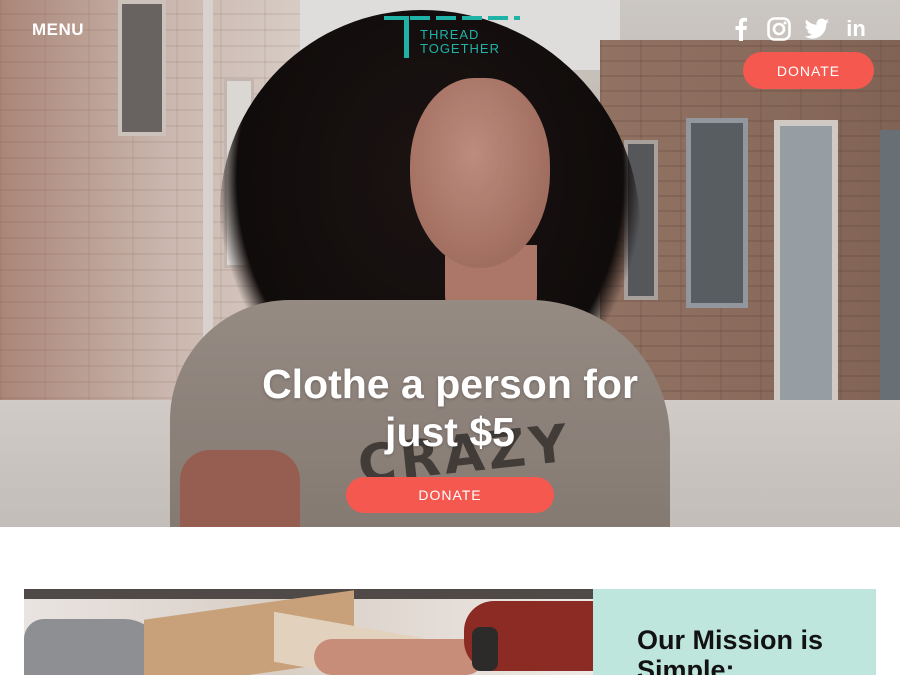  Describe the element at coordinates (58, 30) in the screenshot. I see `menu-button: MENU` at that location.